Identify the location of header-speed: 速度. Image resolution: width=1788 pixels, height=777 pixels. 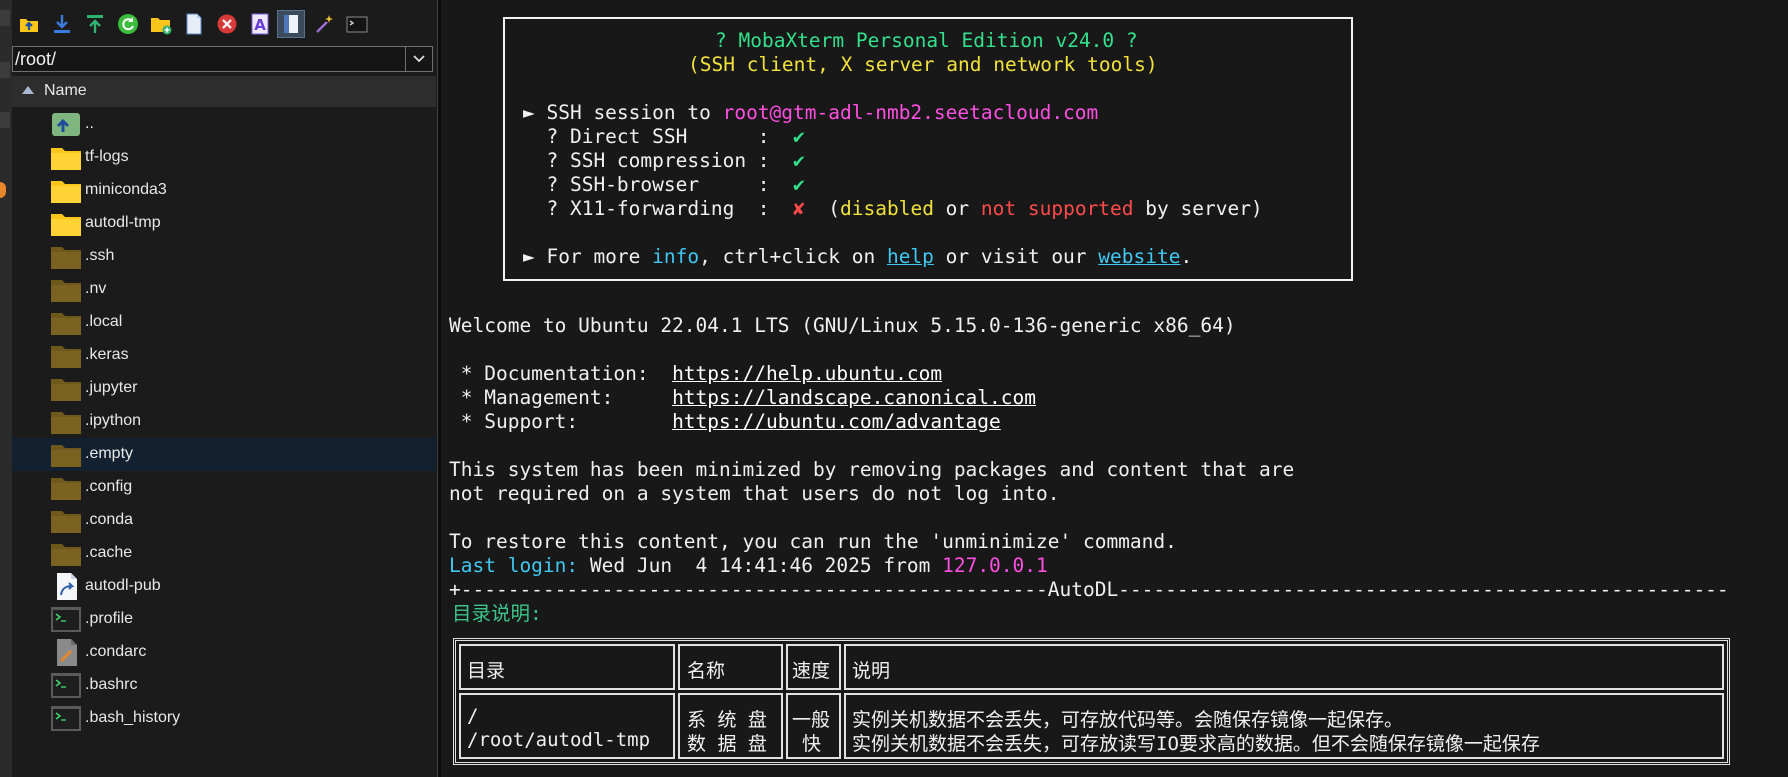
(811, 671).